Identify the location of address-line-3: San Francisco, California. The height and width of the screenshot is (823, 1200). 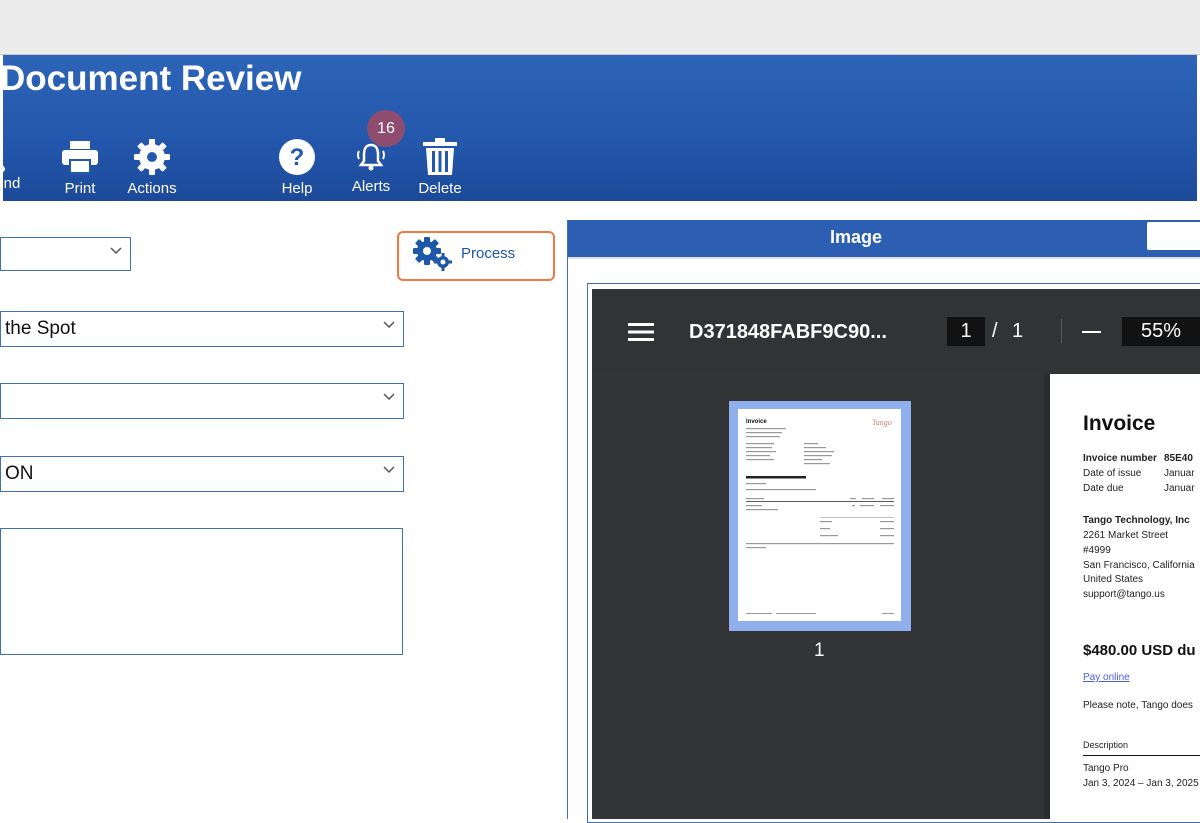
(1139, 565).